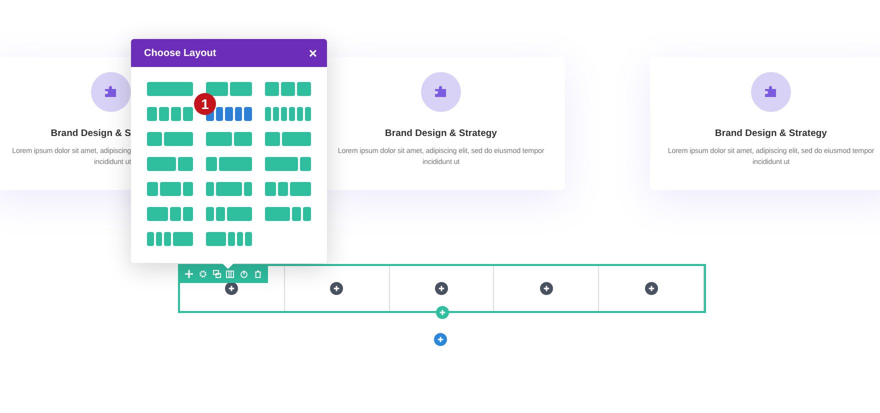 The height and width of the screenshot is (413, 880). I want to click on add-section-button, so click(440, 339).